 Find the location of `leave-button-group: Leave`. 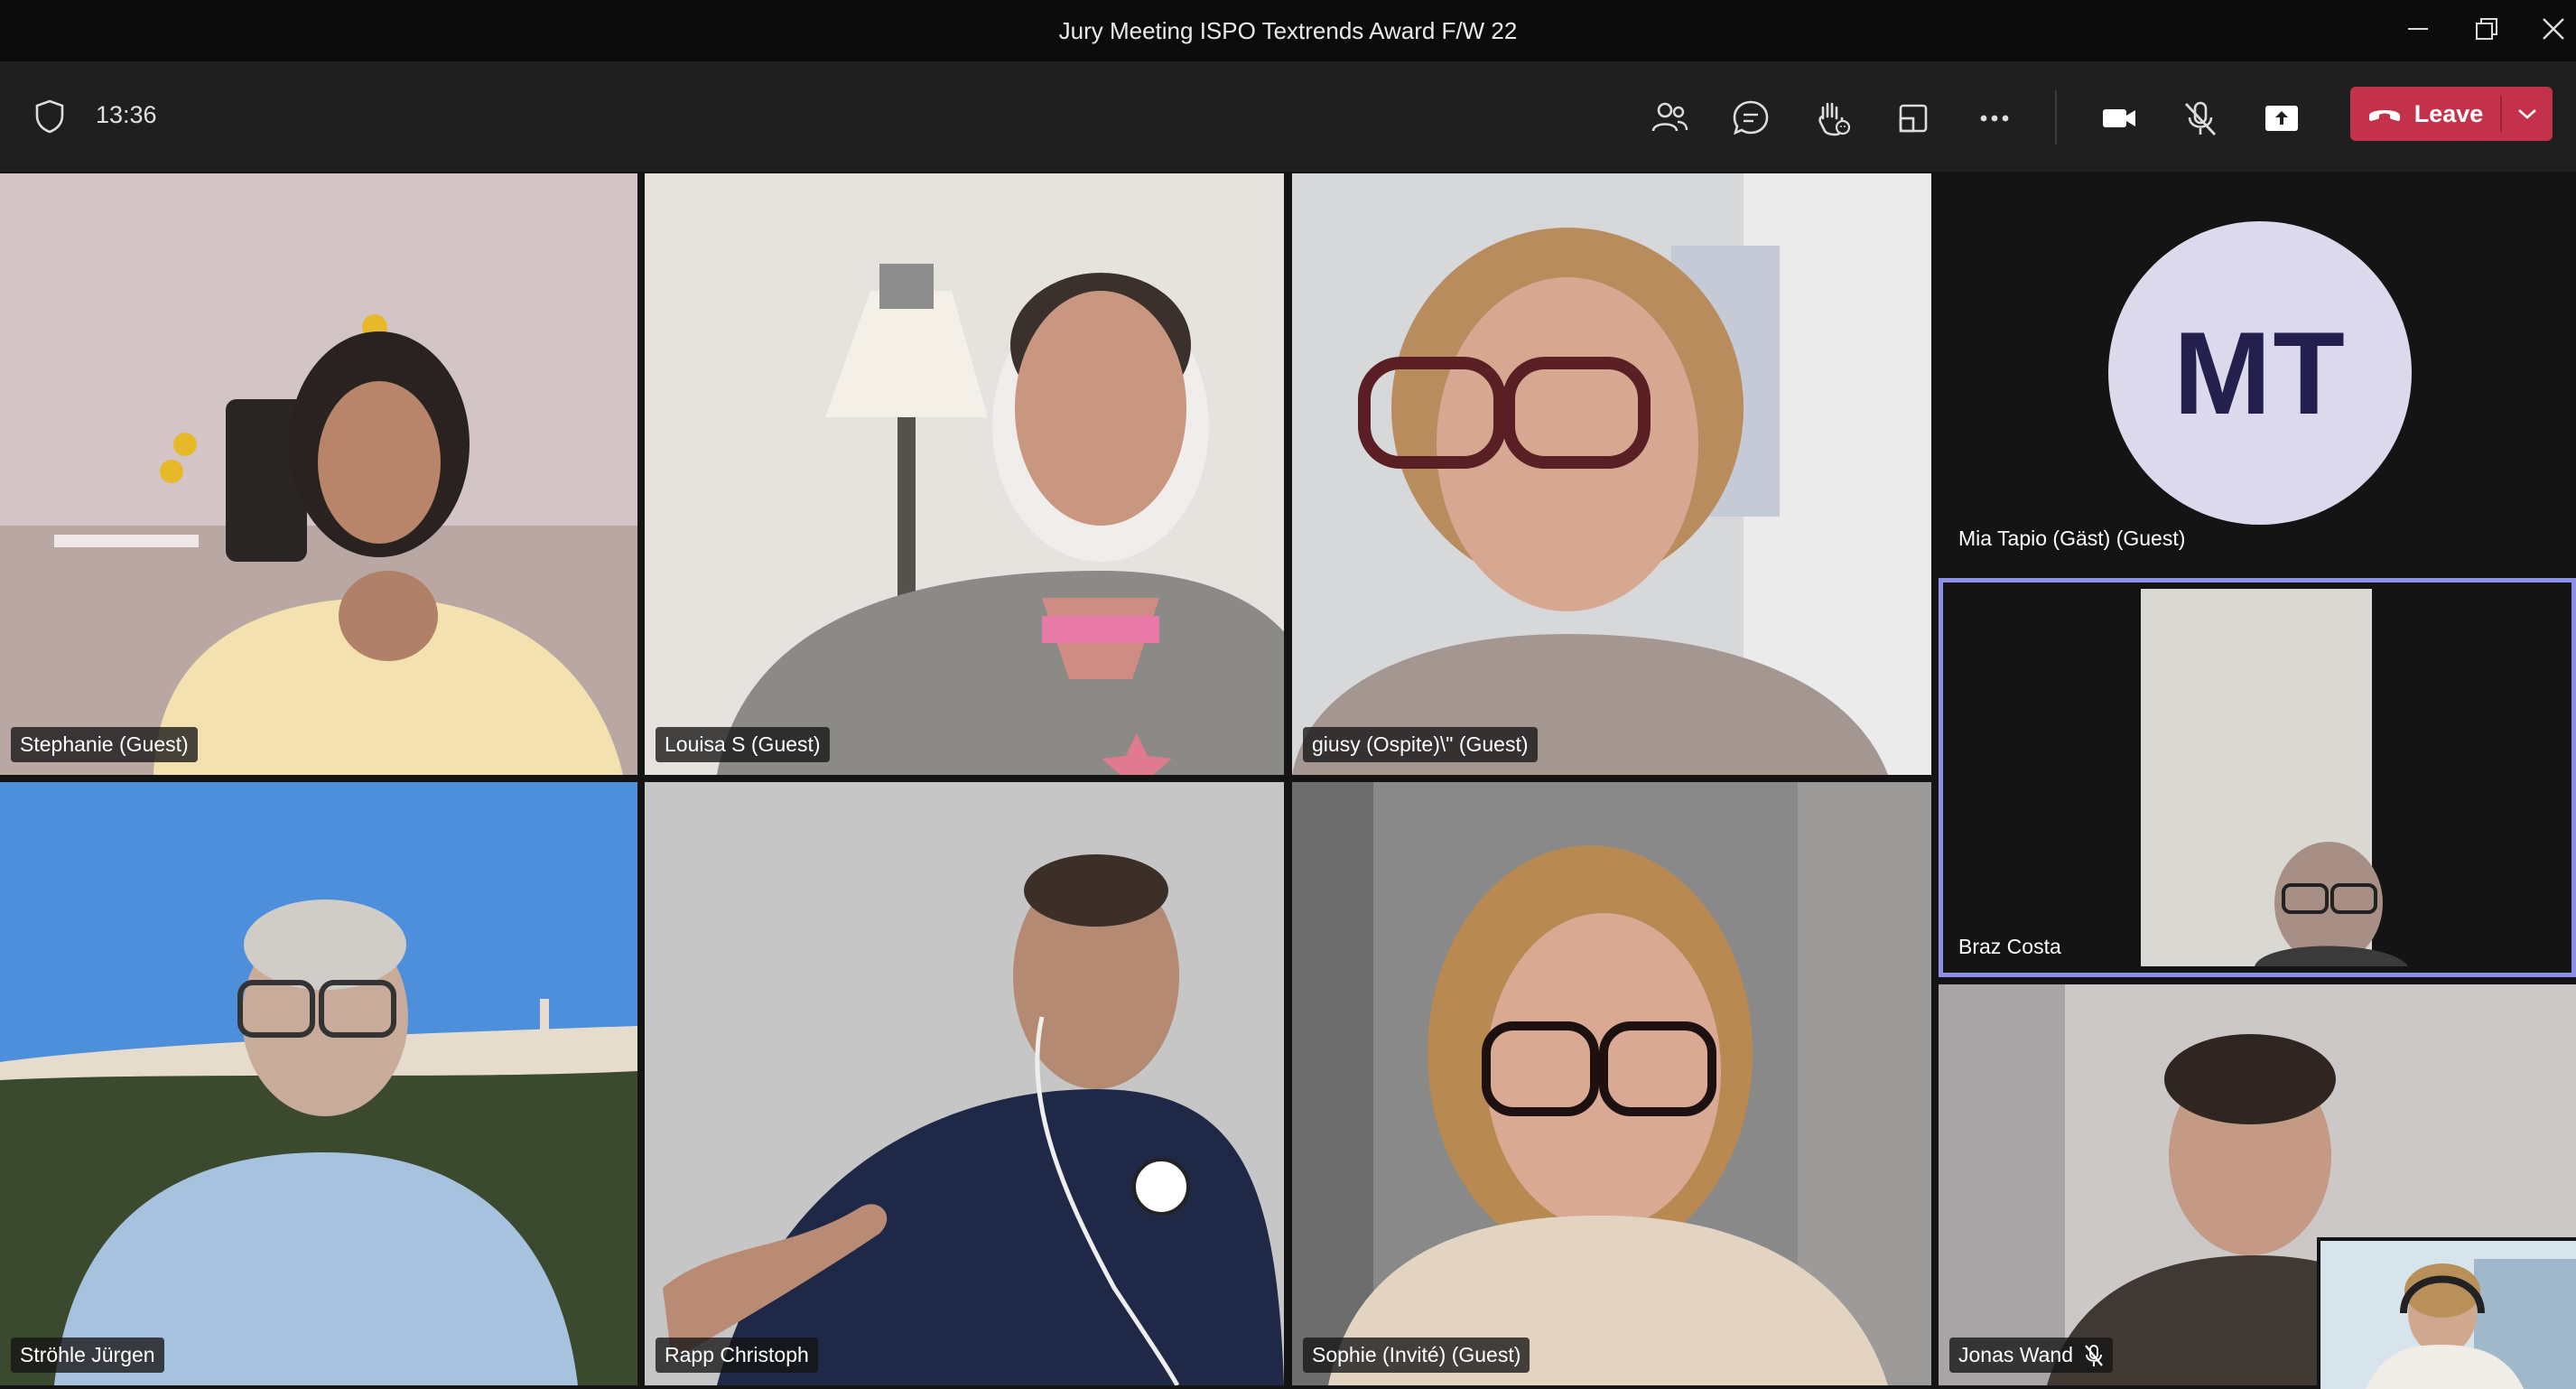

leave-button-group: Leave is located at coordinates (2451, 114).